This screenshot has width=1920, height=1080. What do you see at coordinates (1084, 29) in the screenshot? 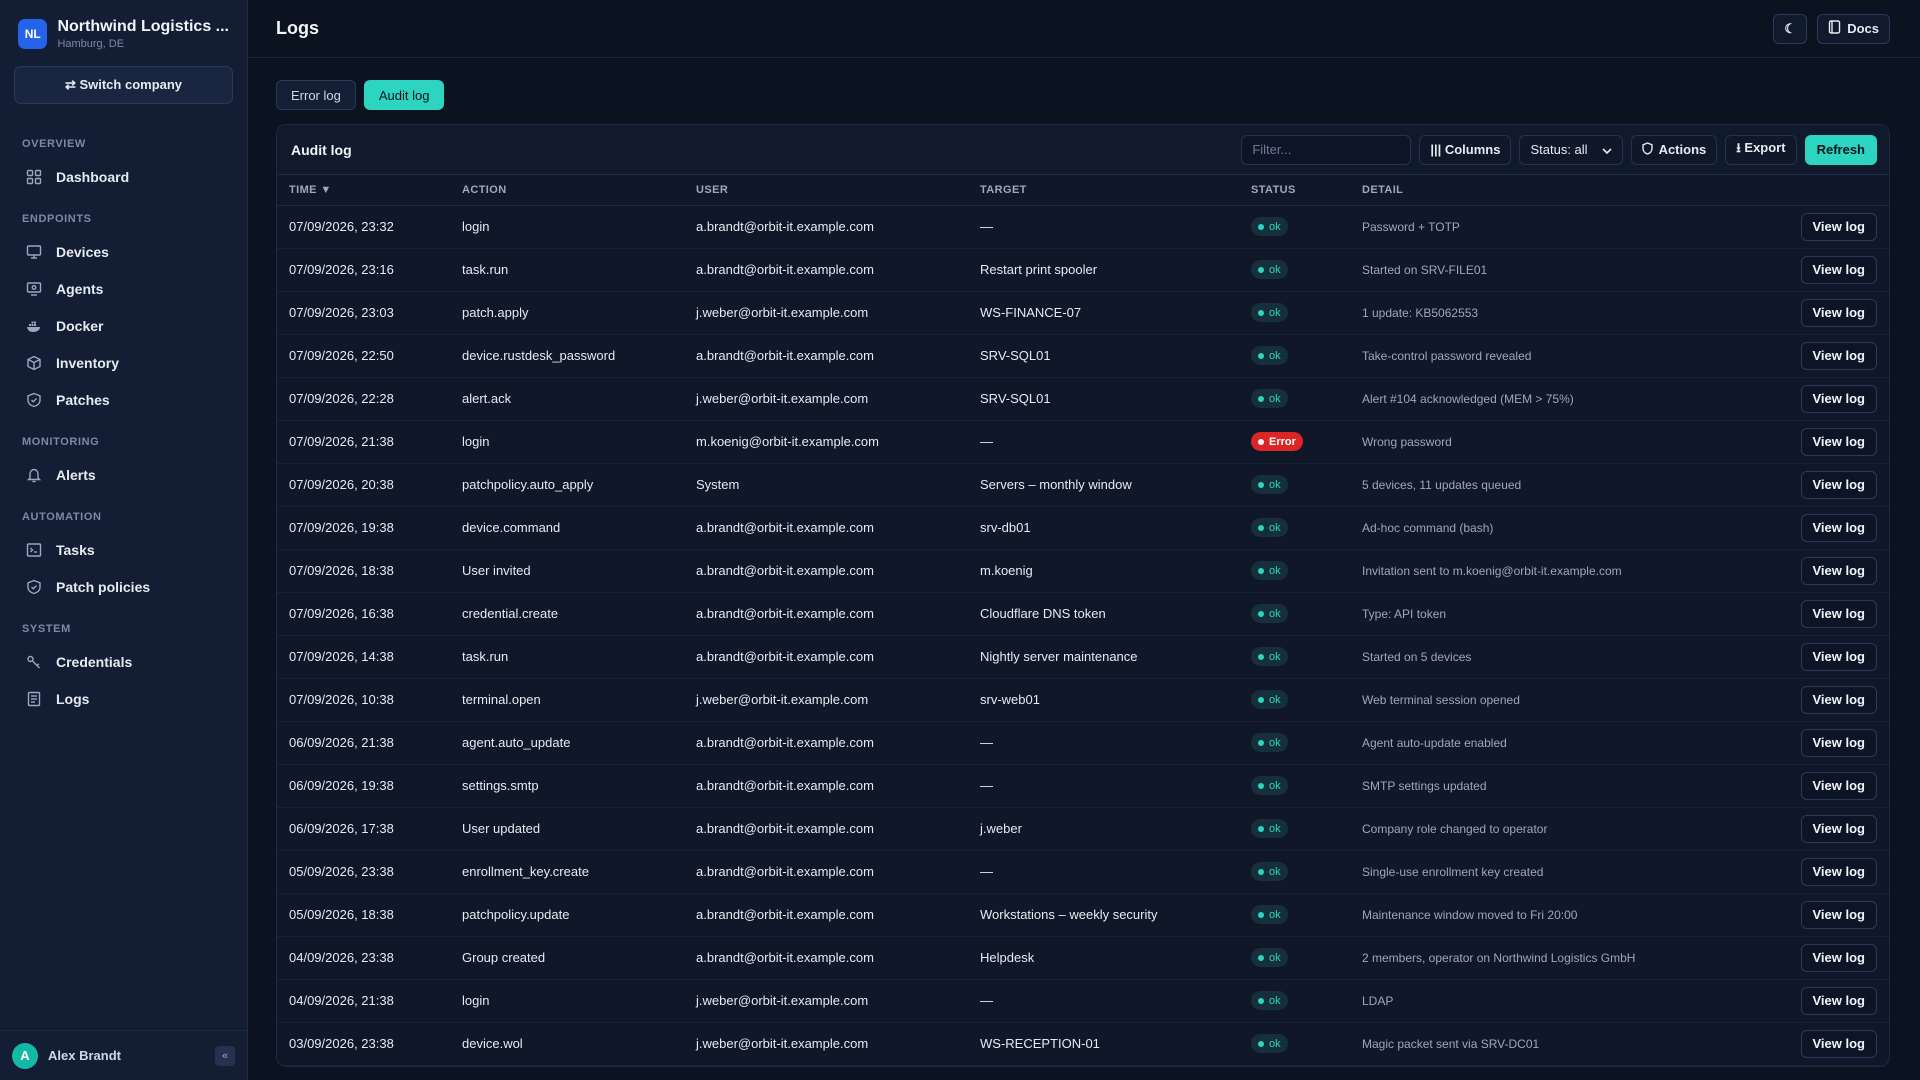
I see `topbar: Logs ☾ Docs` at bounding box center [1084, 29].